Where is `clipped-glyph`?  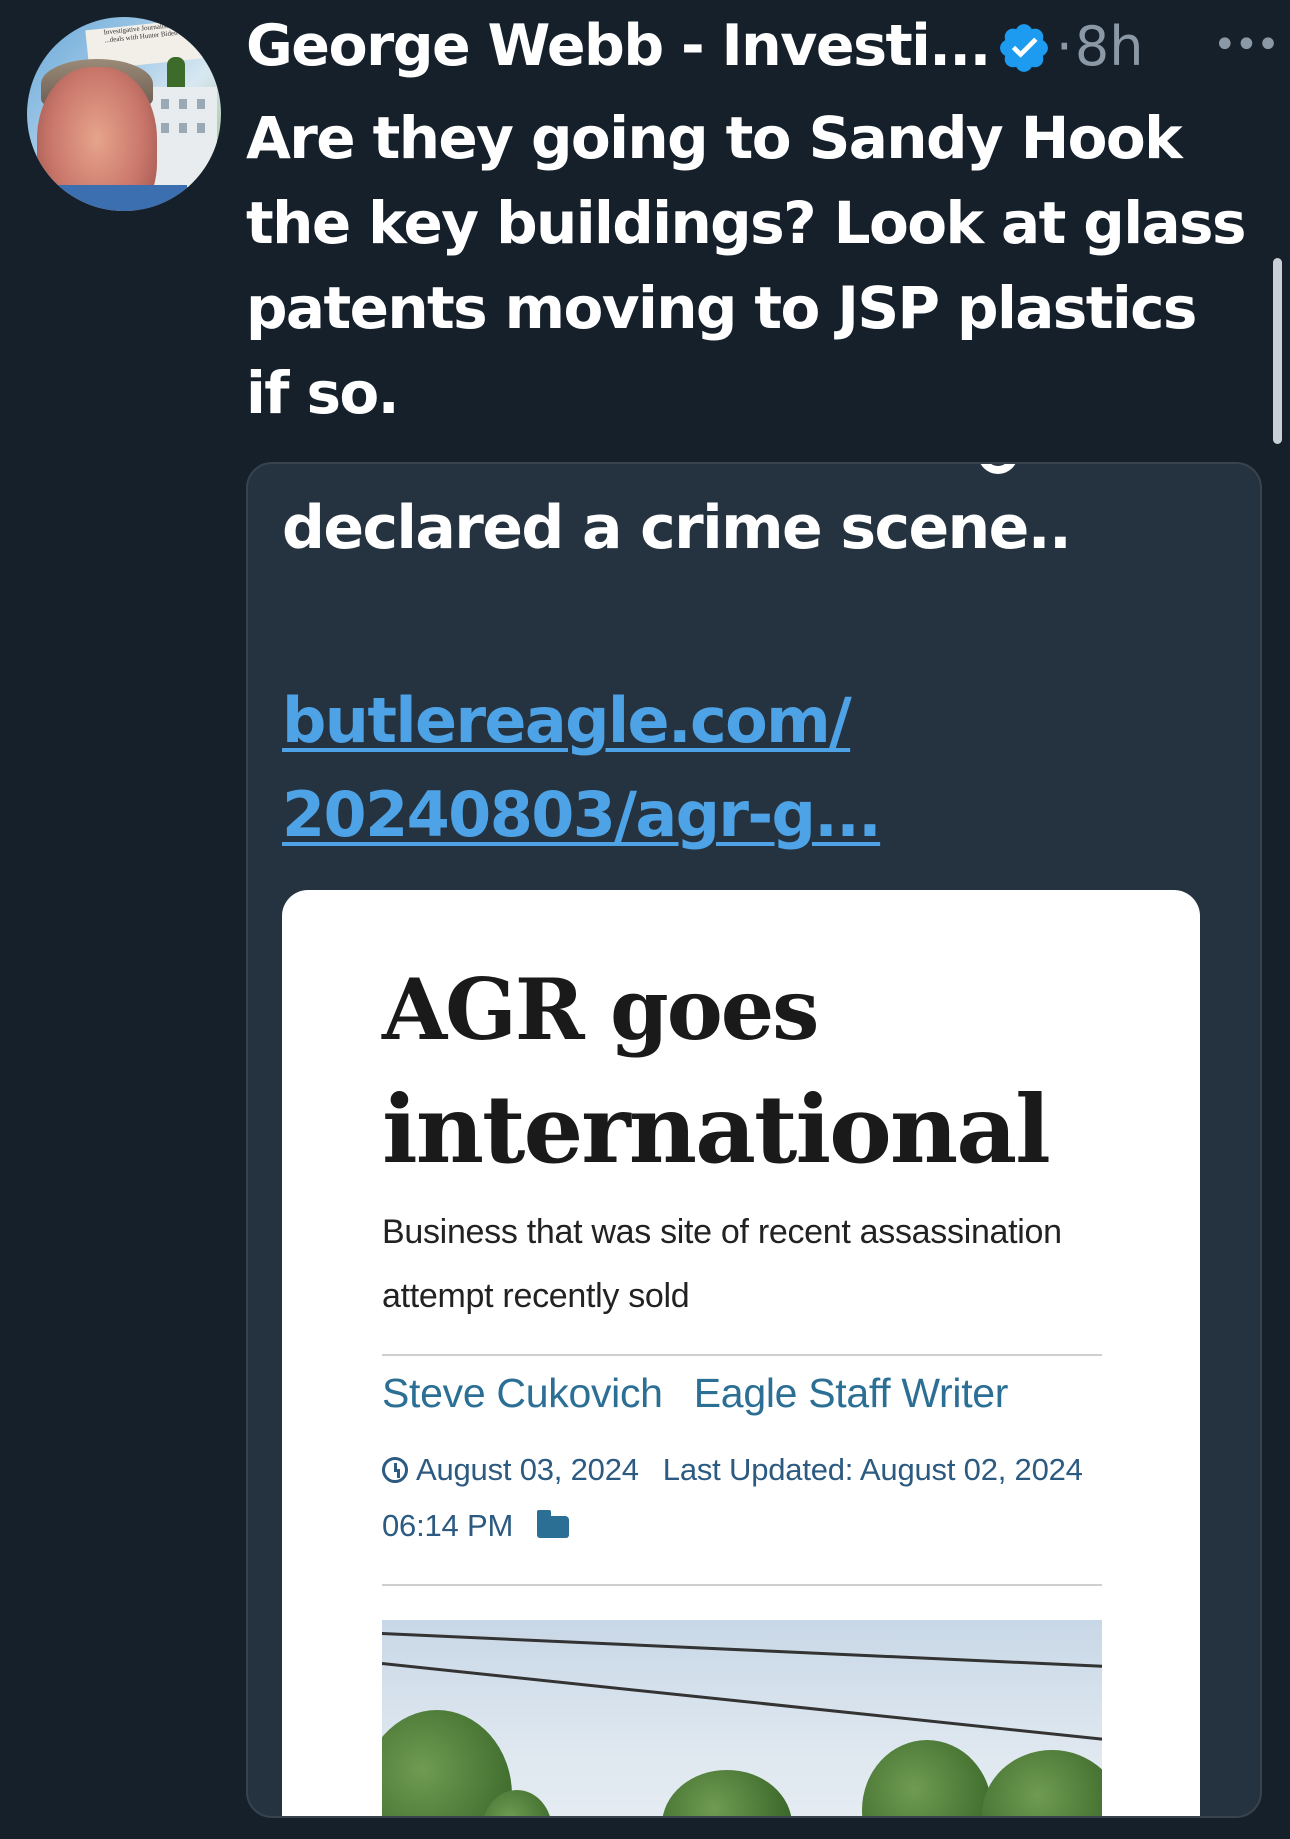
clipped-glyph is located at coordinates (998, 469).